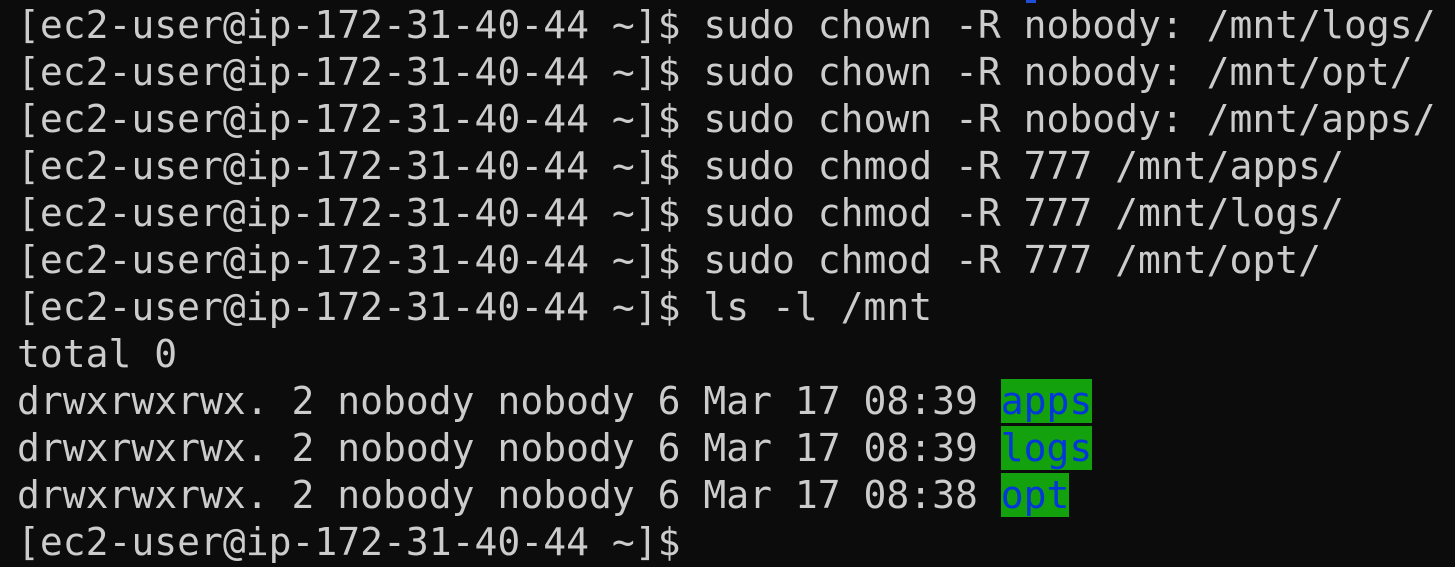 This screenshot has width=1455, height=567. Describe the element at coordinates (1046, 448) in the screenshot. I see `directory-name: logs` at that location.